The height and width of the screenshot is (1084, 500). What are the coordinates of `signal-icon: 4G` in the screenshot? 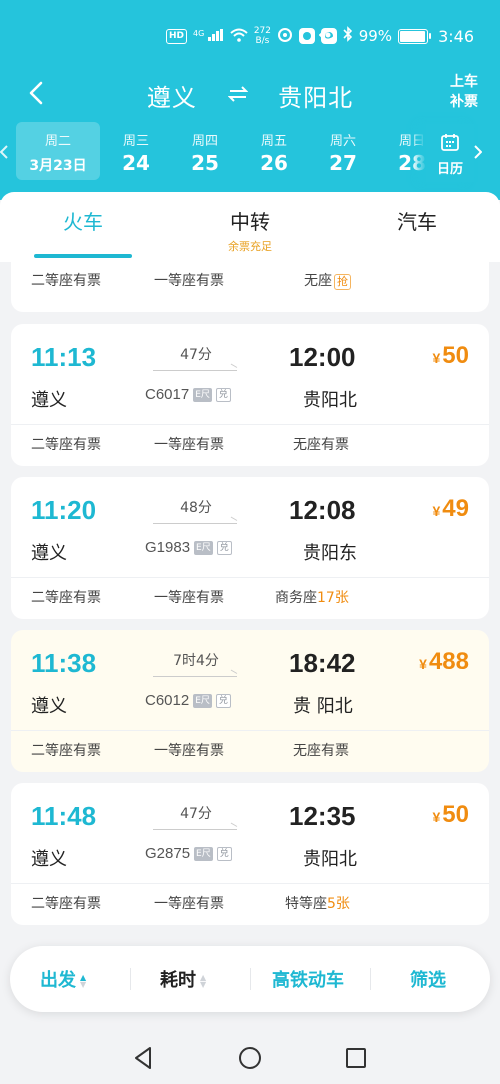 It's located at (208, 36).